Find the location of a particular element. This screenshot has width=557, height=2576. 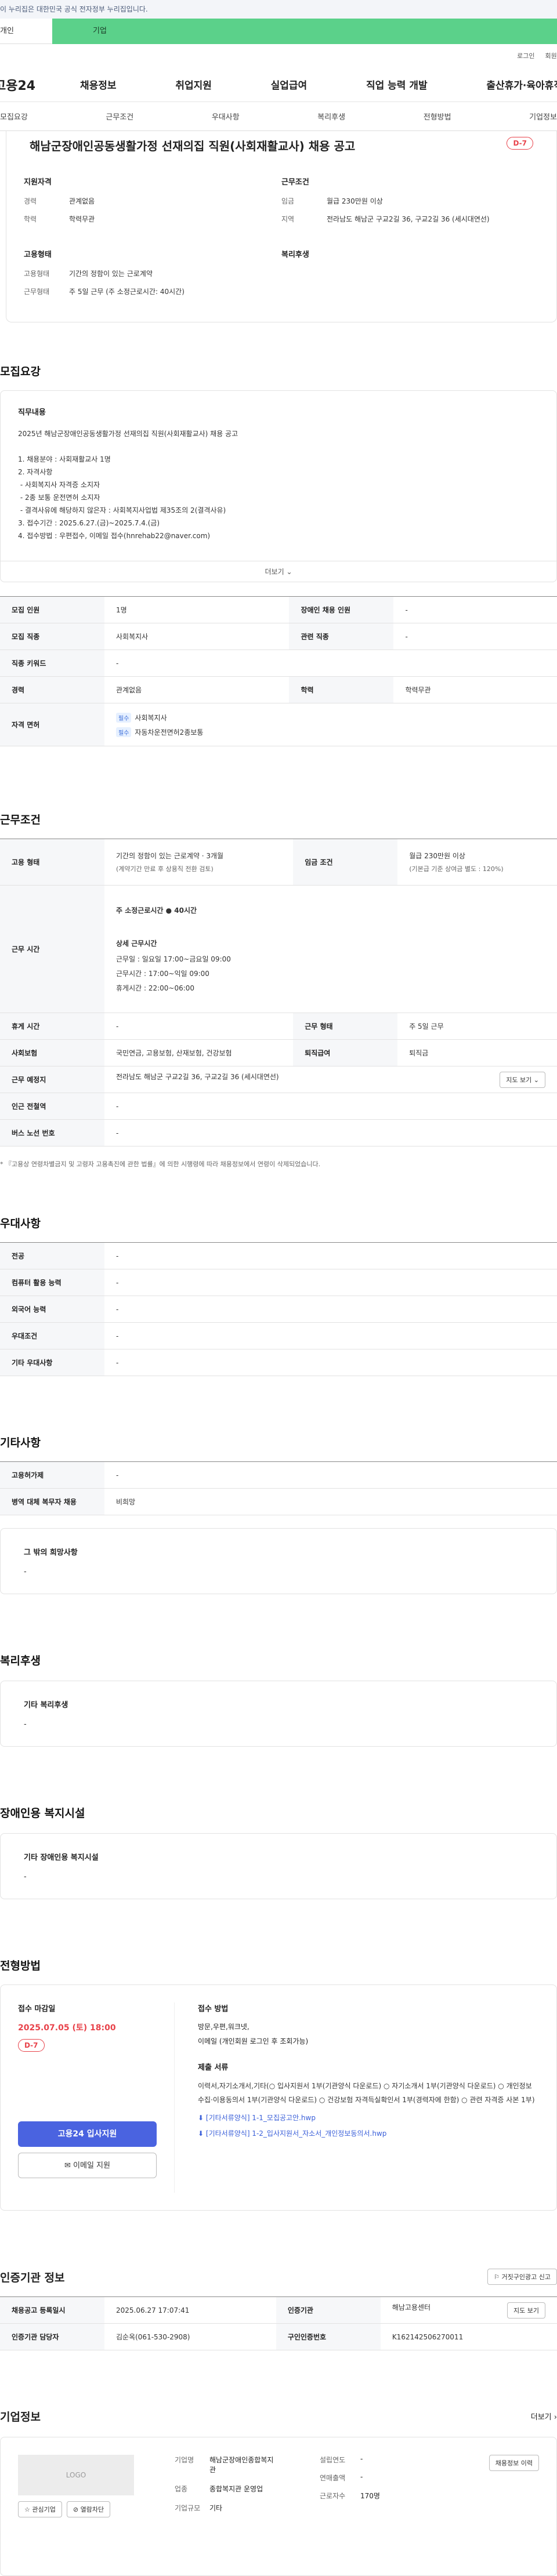

disabled-box-heading: 기타 장애인용 복지시설 is located at coordinates (61, 1857).